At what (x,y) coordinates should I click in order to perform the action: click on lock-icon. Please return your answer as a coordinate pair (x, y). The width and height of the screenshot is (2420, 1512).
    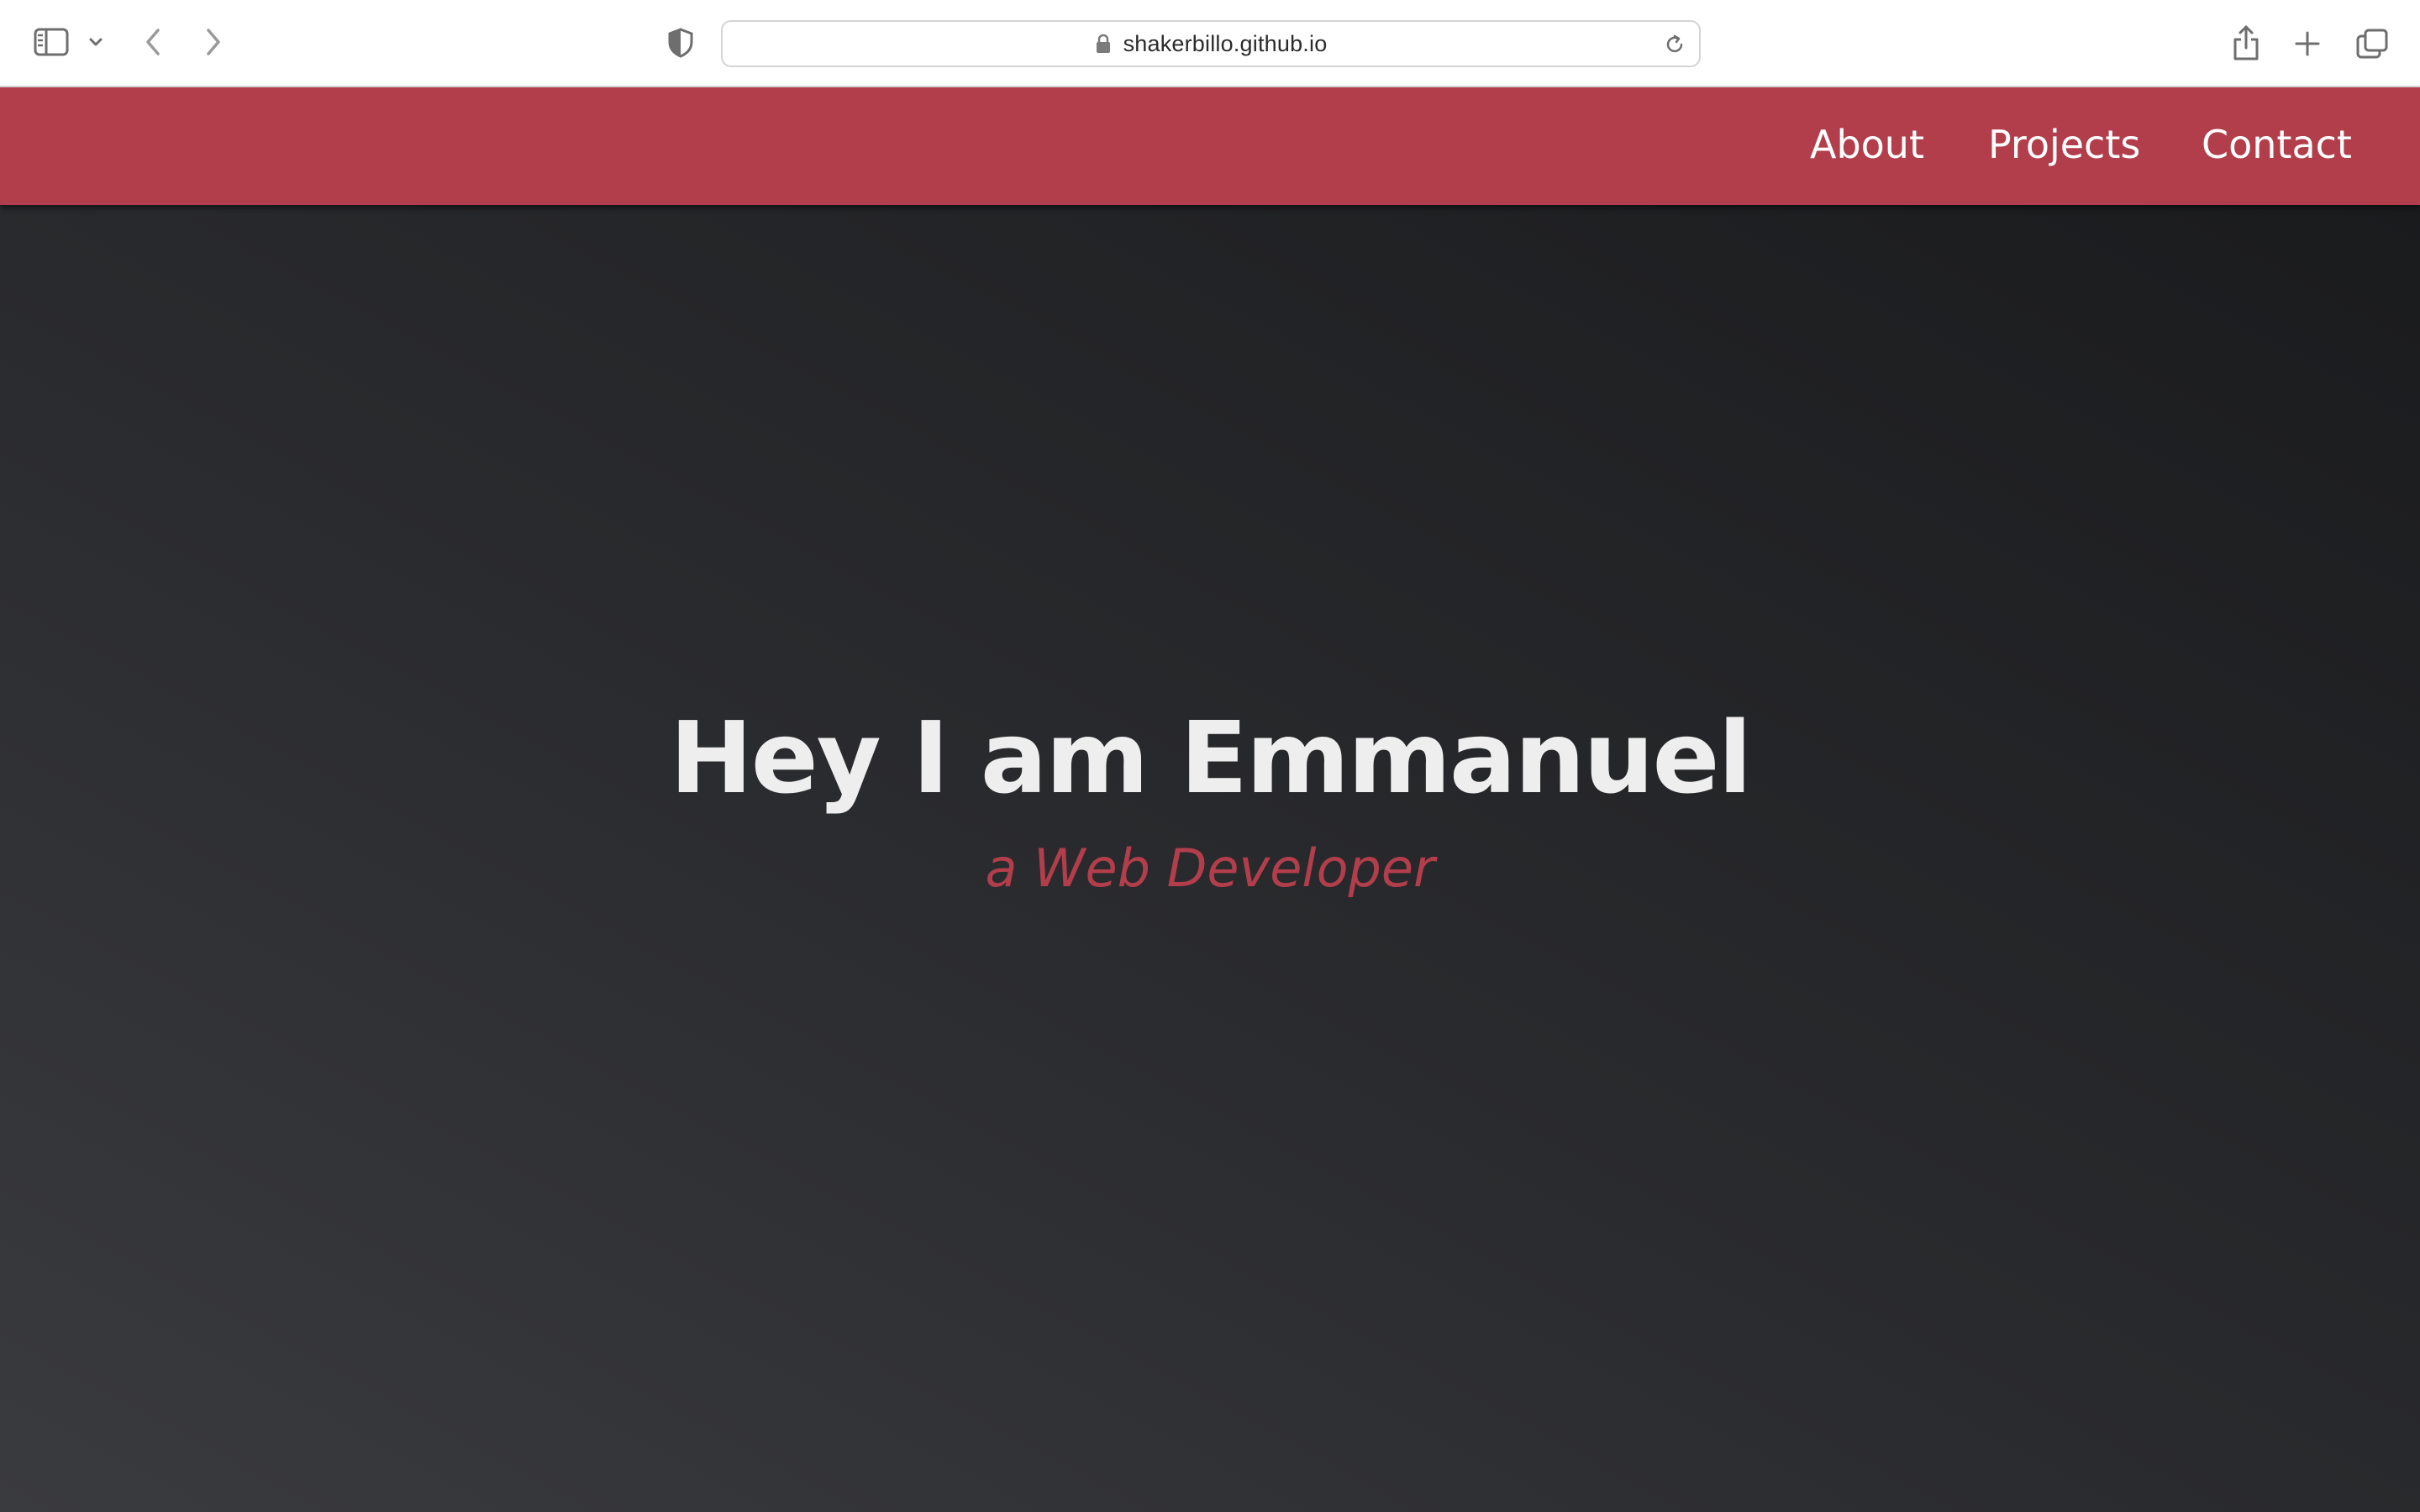
    Looking at the image, I should click on (1104, 44).